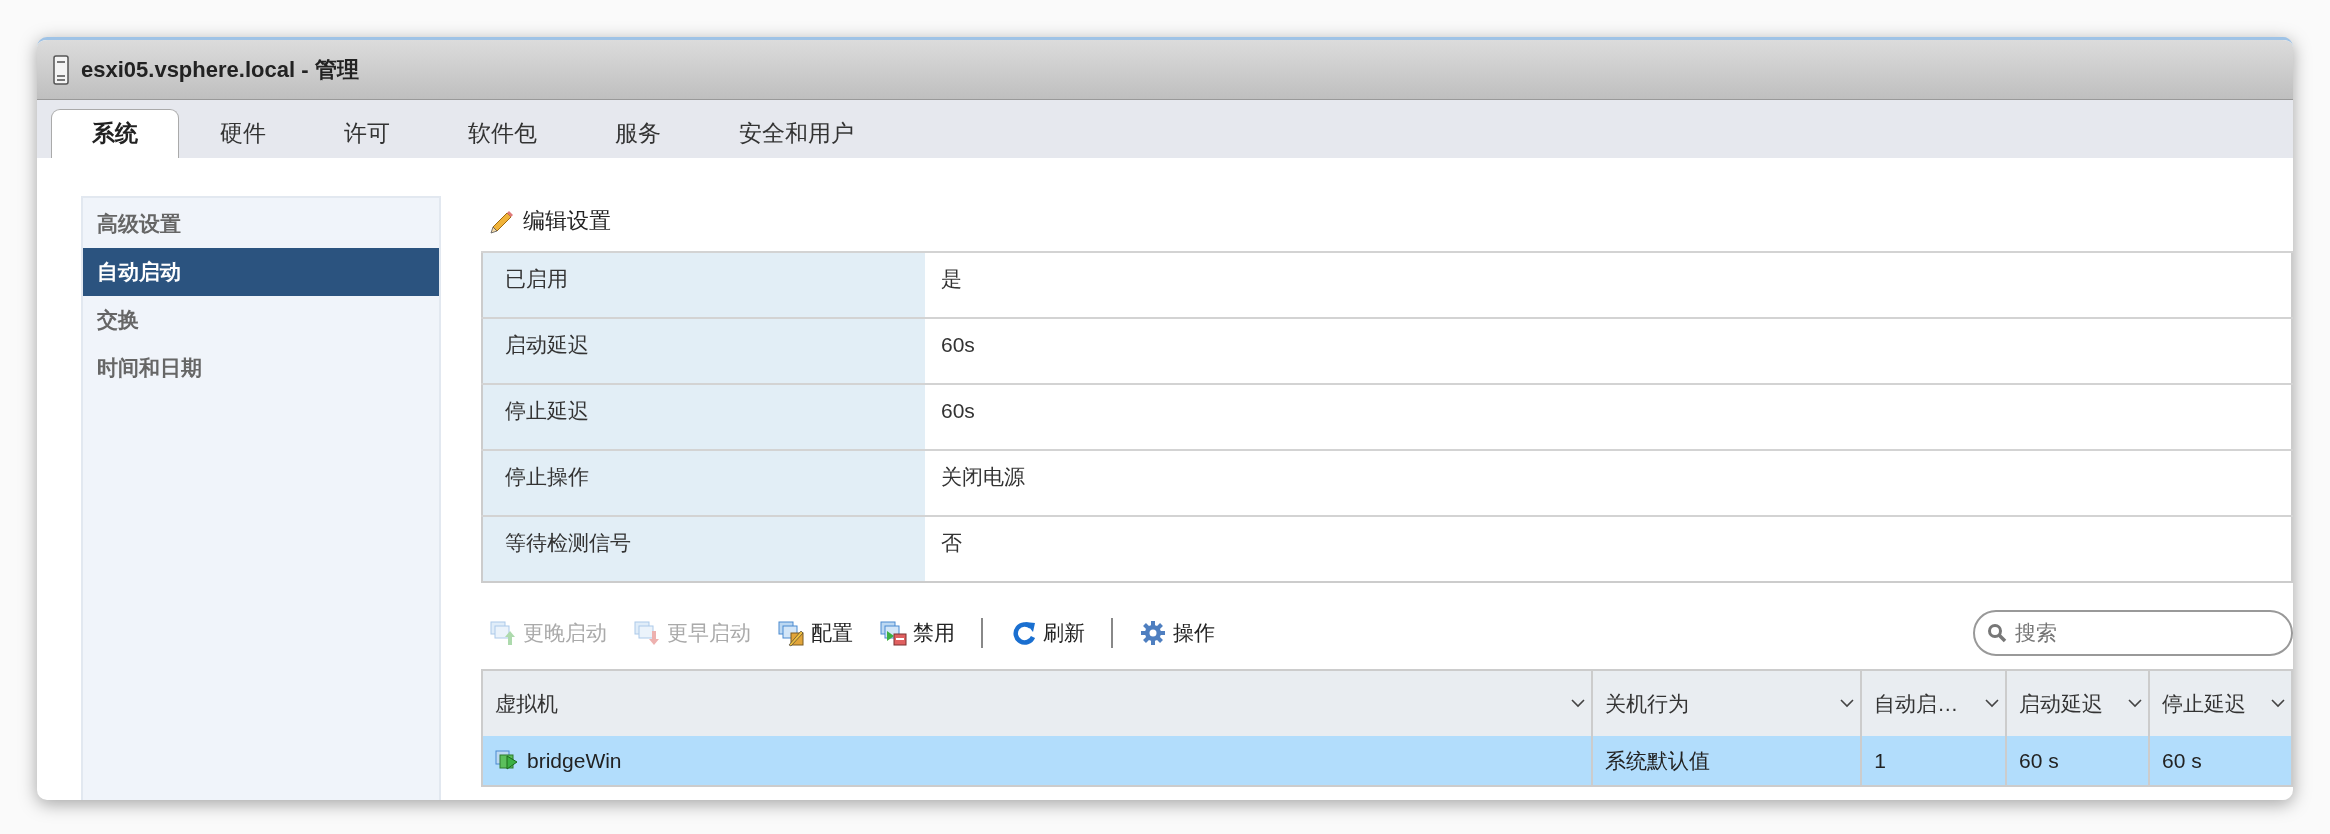 The height and width of the screenshot is (834, 2330). What do you see at coordinates (1047, 633) in the screenshot?
I see `toolbar-button: 刷新` at bounding box center [1047, 633].